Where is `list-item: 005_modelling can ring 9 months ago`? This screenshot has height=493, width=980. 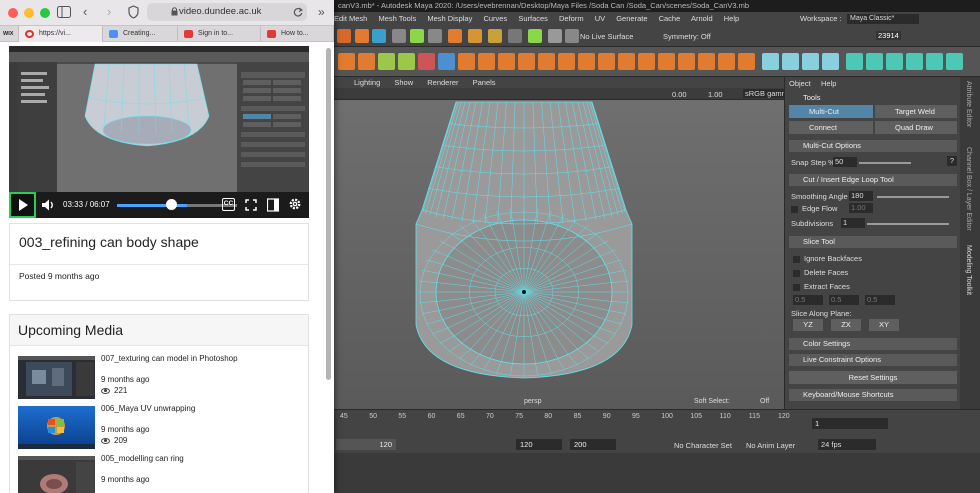 list-item: 005_modelling can ring 9 months ago is located at coordinates (160, 473).